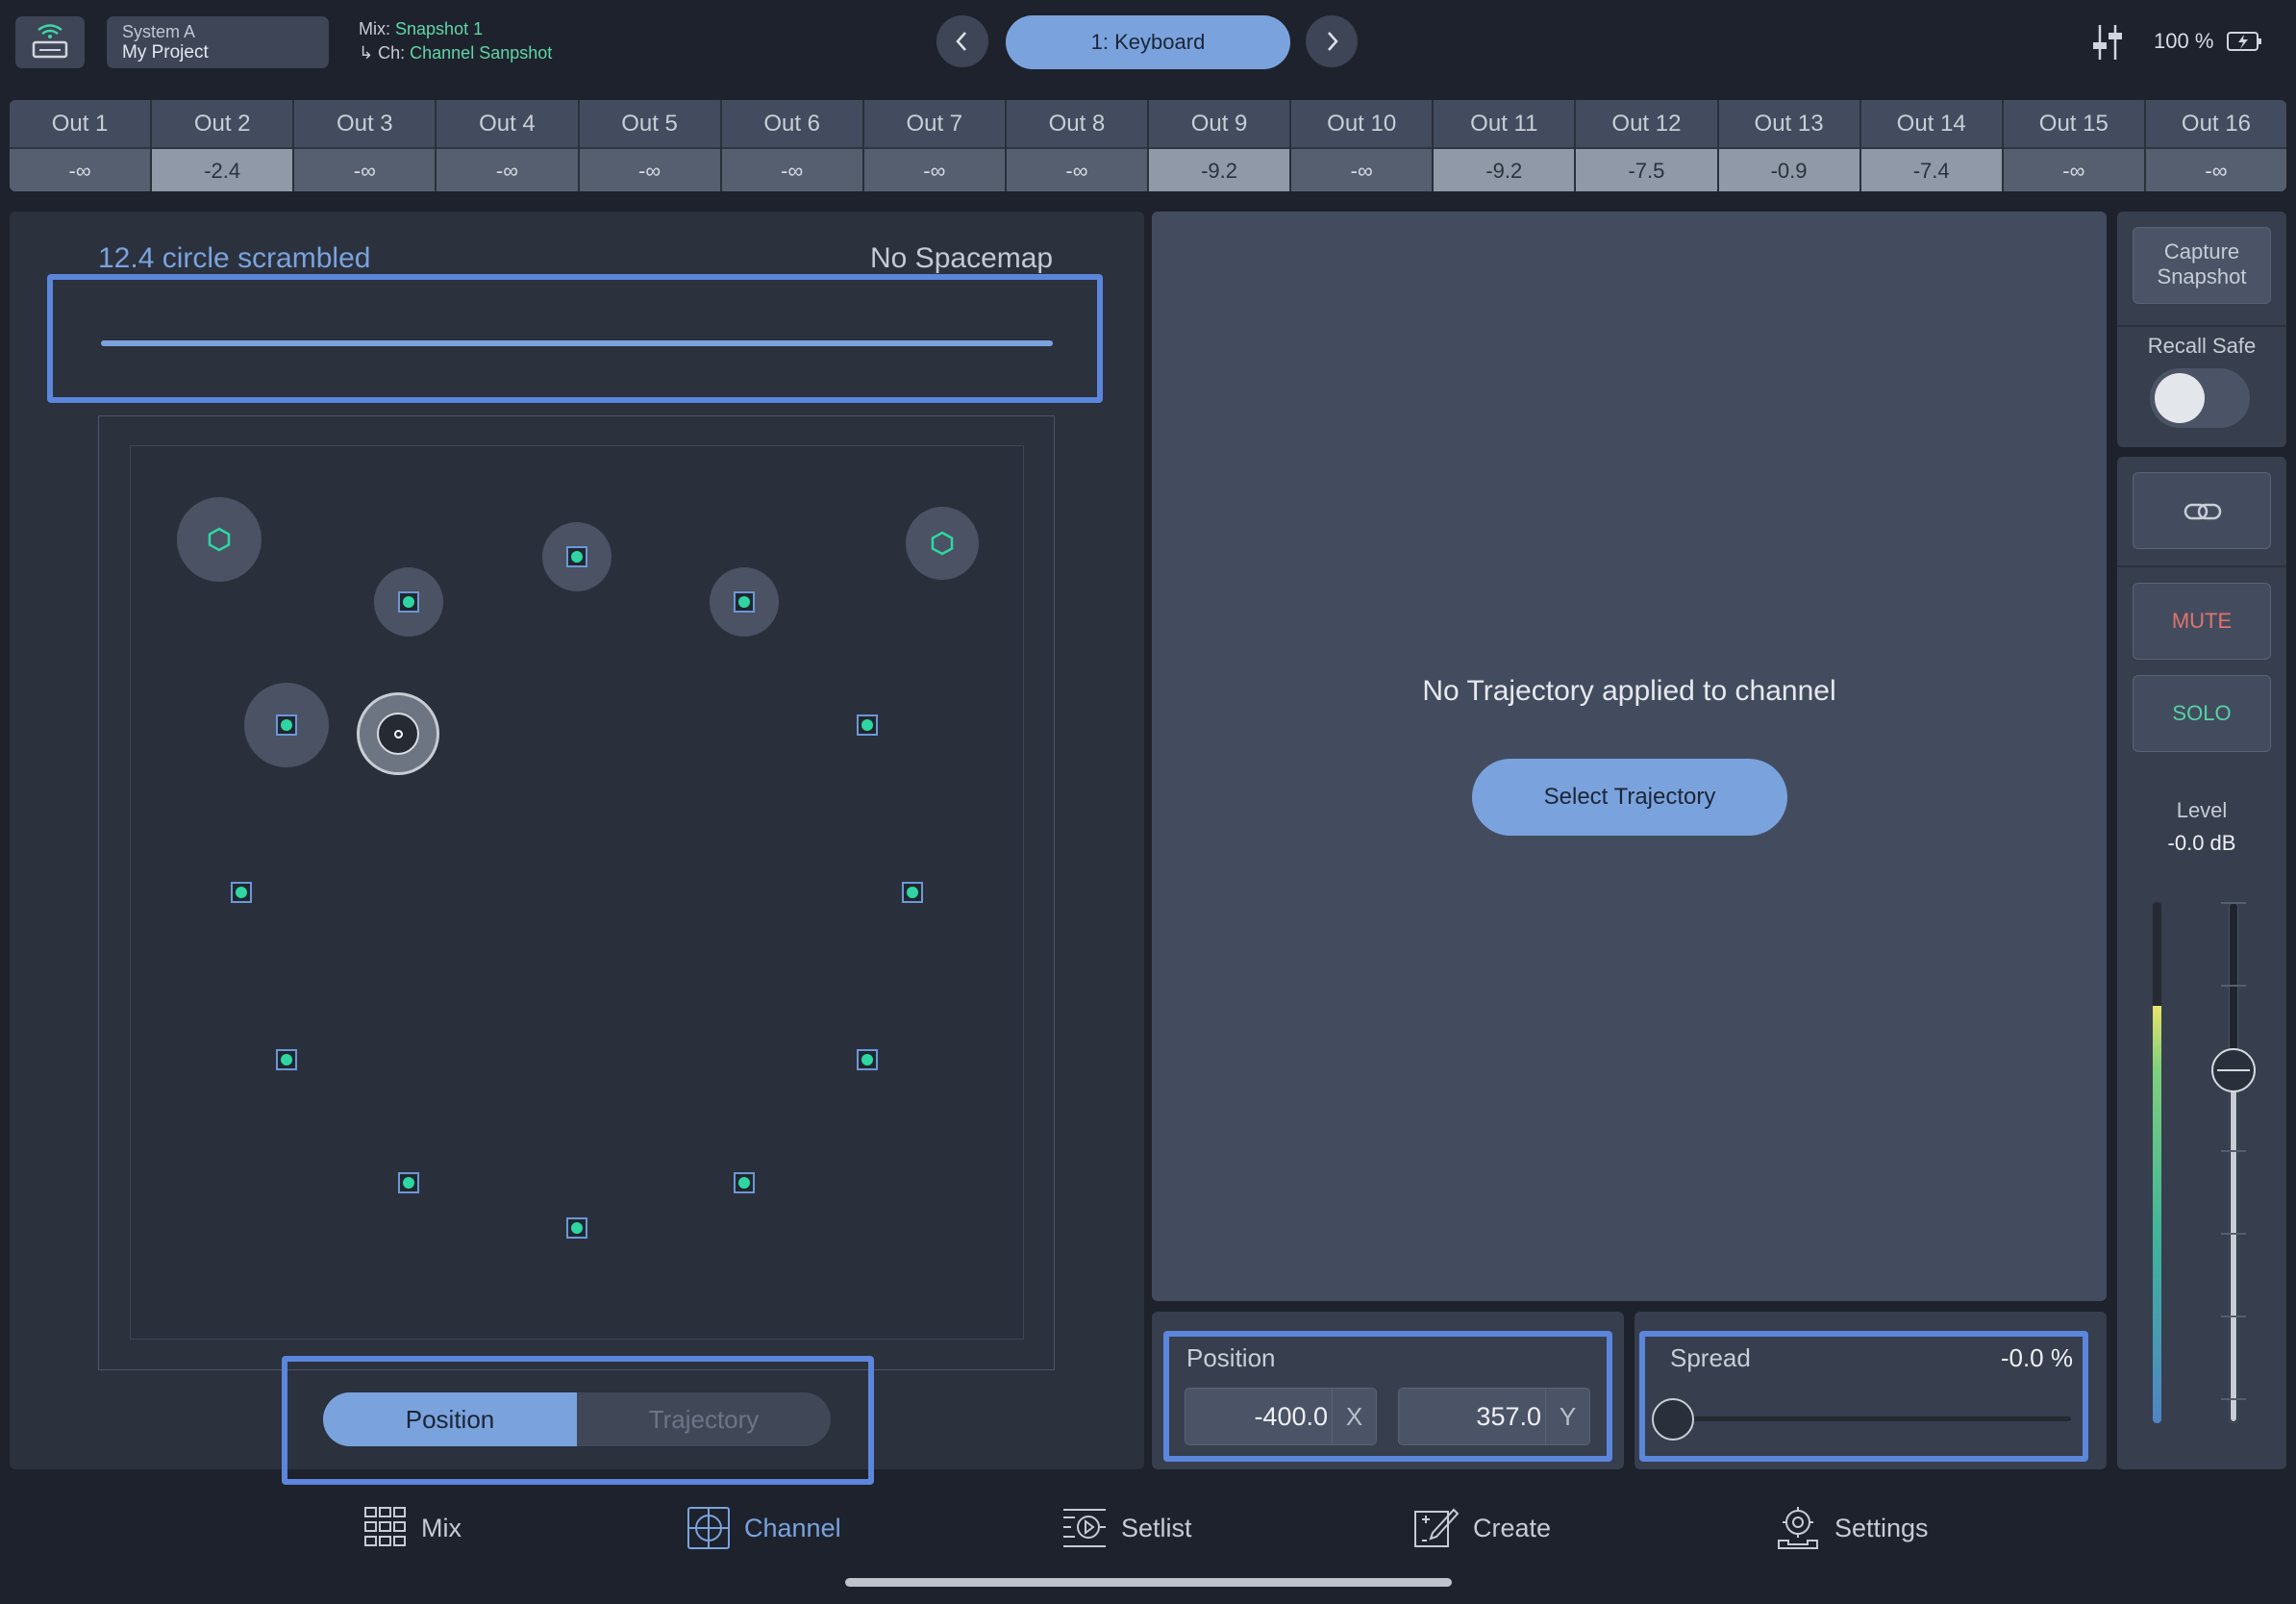 This screenshot has width=2296, height=1604. I want to click on output-channel: Out 13 -0.9, so click(1789, 145).